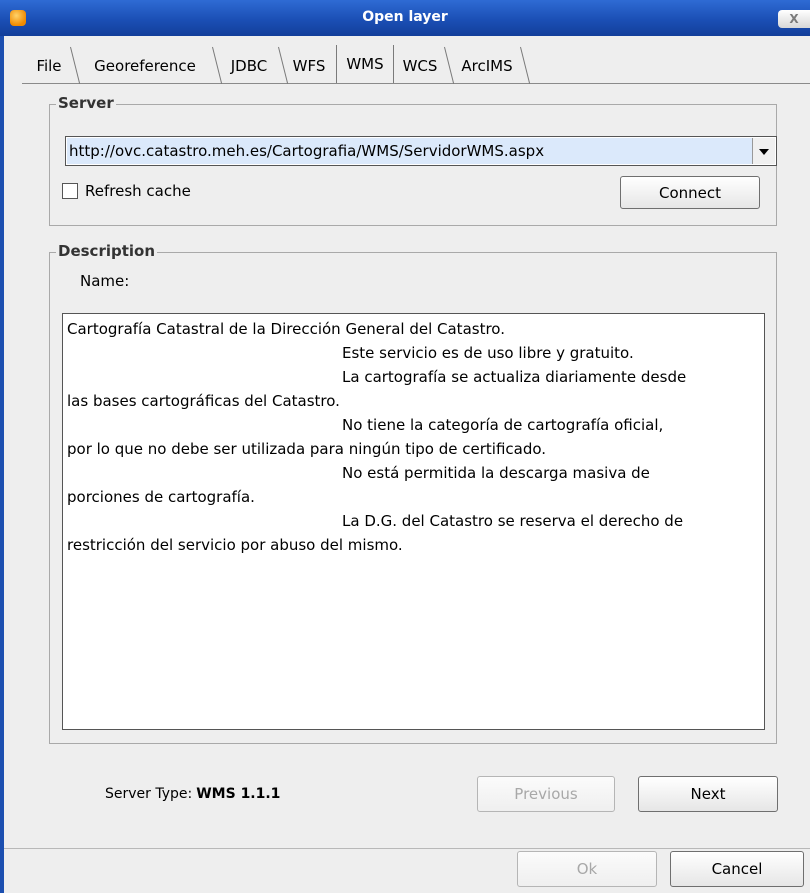  I want to click on chevron-down-icon, so click(763, 151).